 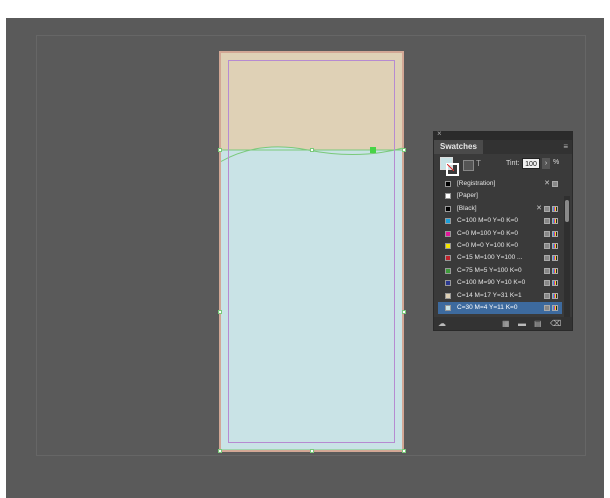 I want to click on panel-tab-row: Swatches ≡, so click(x=503, y=147).